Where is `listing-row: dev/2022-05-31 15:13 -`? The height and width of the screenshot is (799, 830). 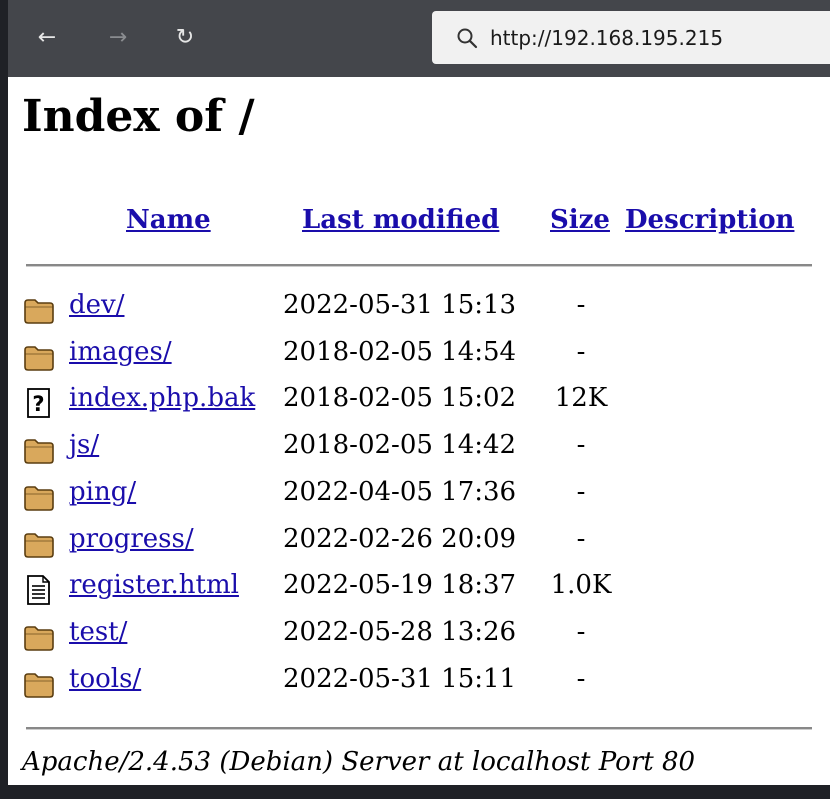
listing-row: dev/2022-05-31 15:13 - is located at coordinates (419, 310).